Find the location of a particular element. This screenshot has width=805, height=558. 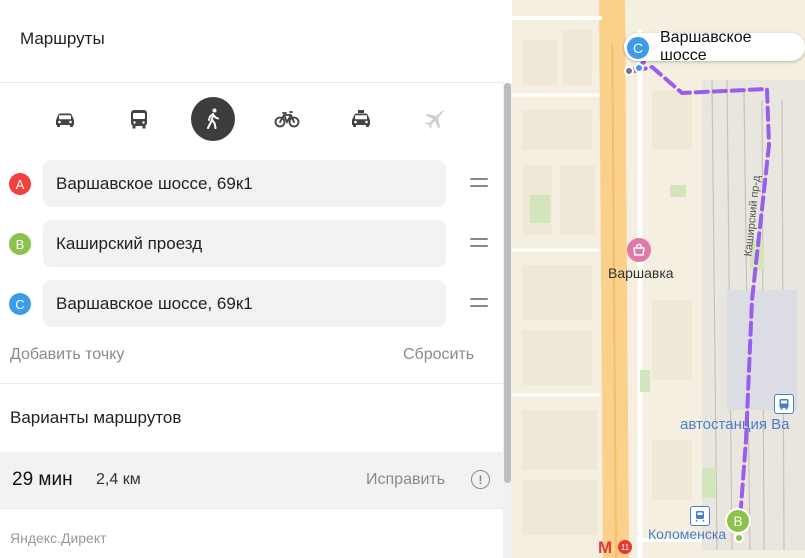

transport-mode-selector is located at coordinates (250, 119).